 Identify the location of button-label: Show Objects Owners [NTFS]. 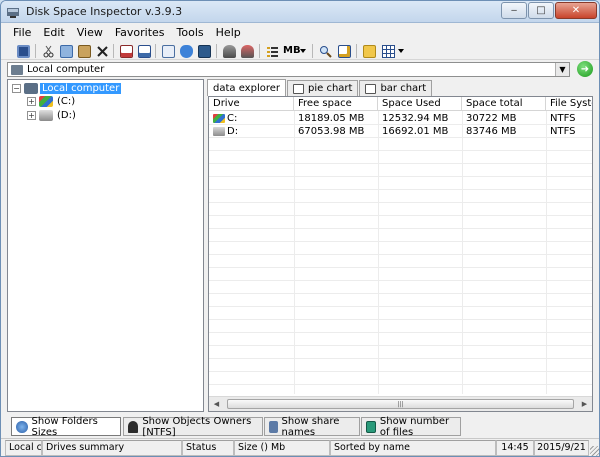
(197, 426).